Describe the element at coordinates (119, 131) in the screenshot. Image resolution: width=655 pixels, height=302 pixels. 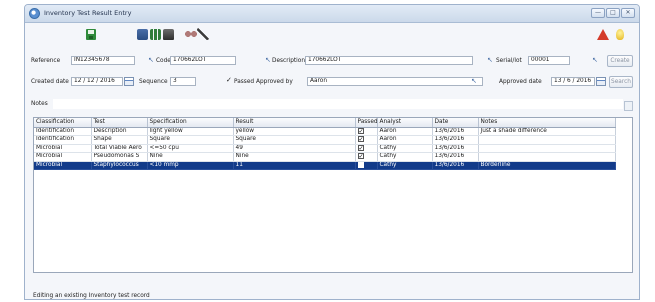
I see `cell-test: Description` at that location.